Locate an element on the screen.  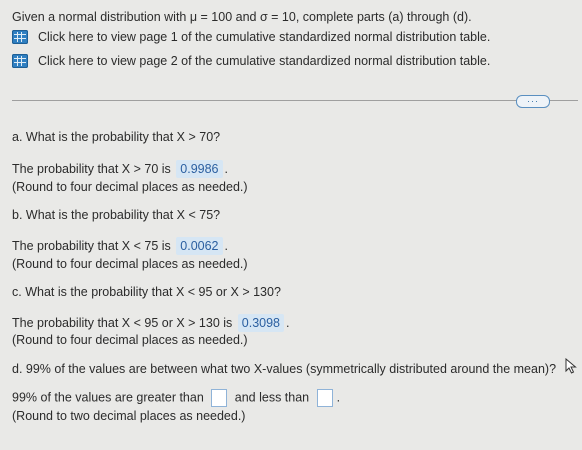
upper-value-input is located at coordinates (324, 398).